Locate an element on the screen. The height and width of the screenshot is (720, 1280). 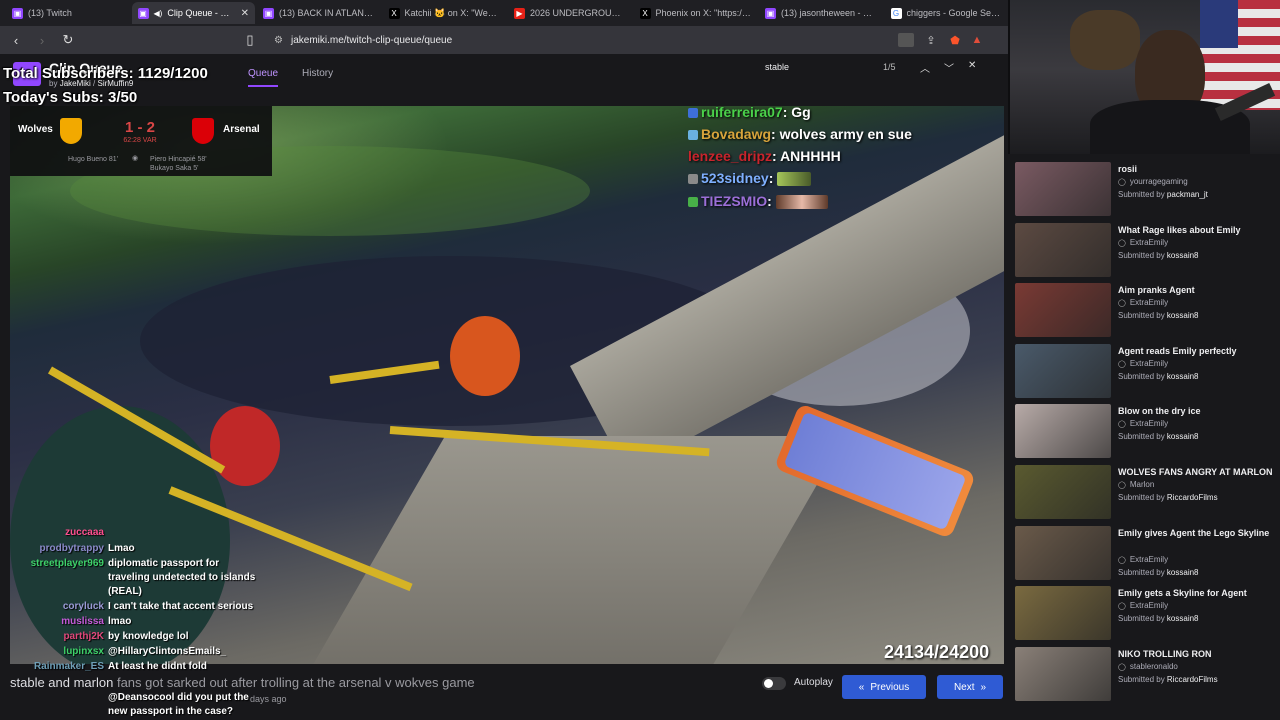
channel-name: Marlon is located at coordinates (1142, 484).